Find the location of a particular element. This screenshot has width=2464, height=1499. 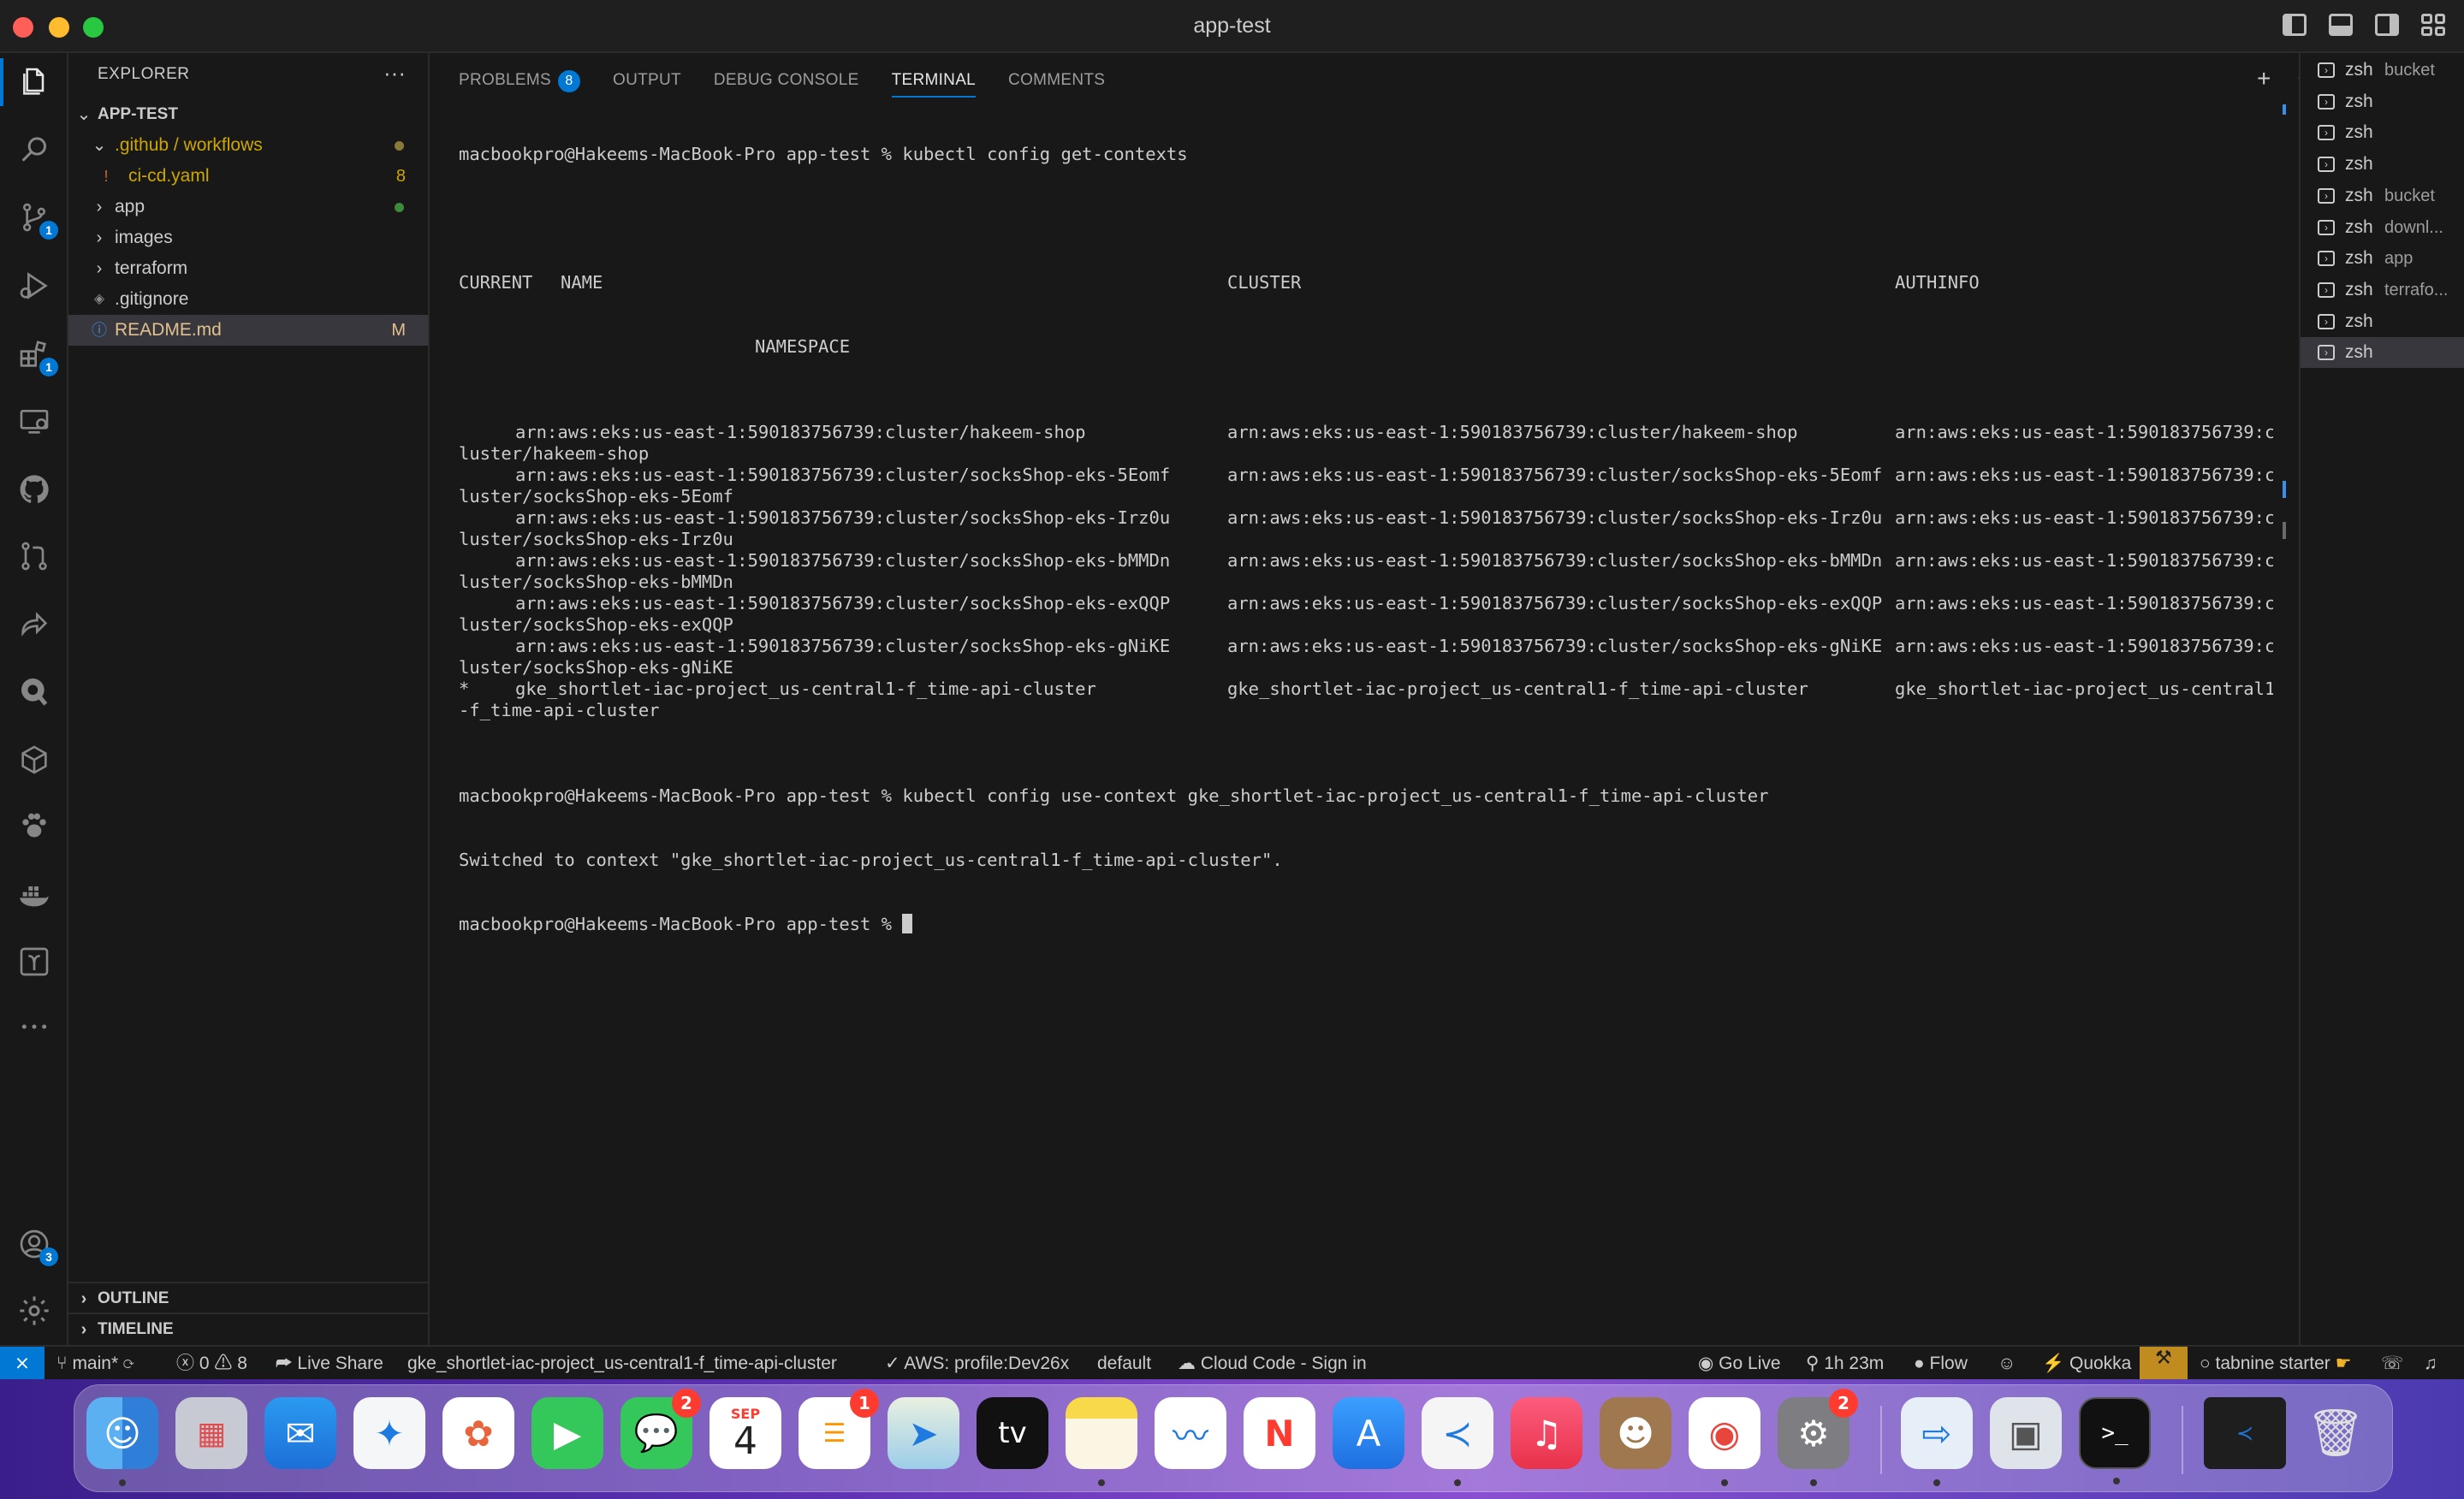

wrapped-text: luster/socksShop-eks-bMMDn is located at coordinates (596, 582).